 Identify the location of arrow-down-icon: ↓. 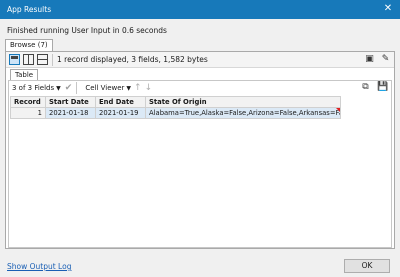
(149, 88).